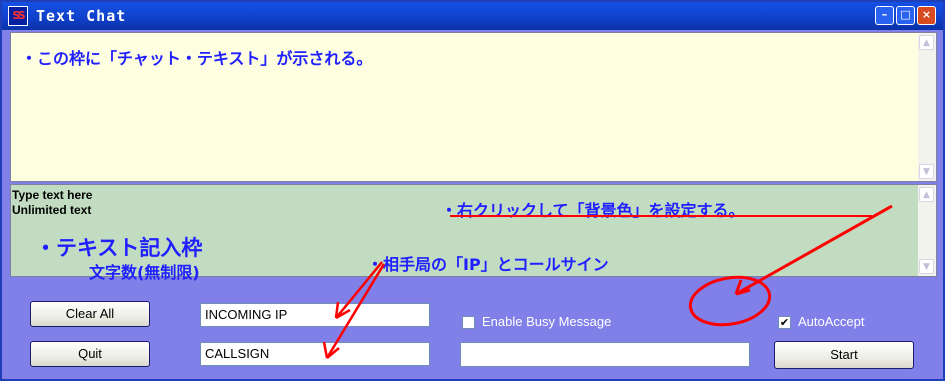 This screenshot has width=945, height=381. I want to click on maximize-button: □, so click(905, 15).